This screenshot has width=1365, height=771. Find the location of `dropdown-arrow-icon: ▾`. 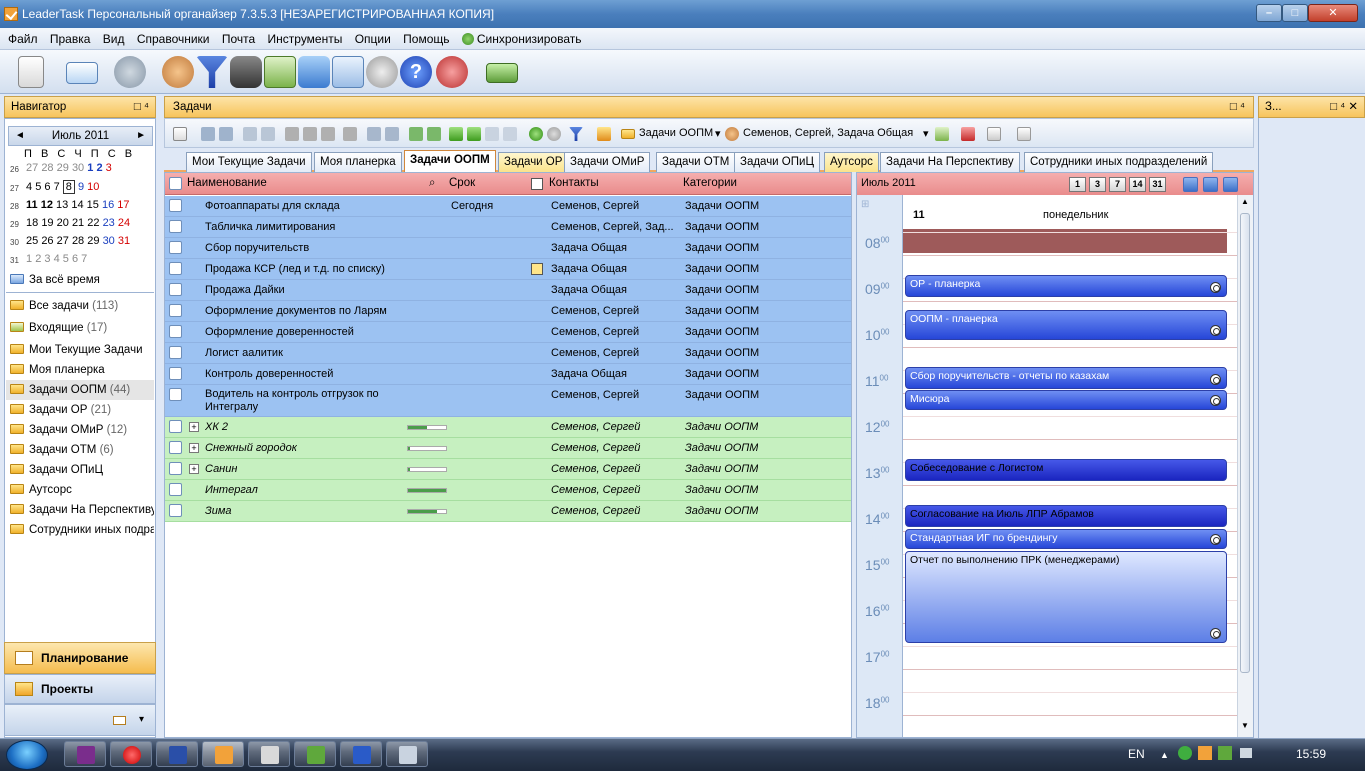

dropdown-arrow-icon: ▾ is located at coordinates (718, 133).